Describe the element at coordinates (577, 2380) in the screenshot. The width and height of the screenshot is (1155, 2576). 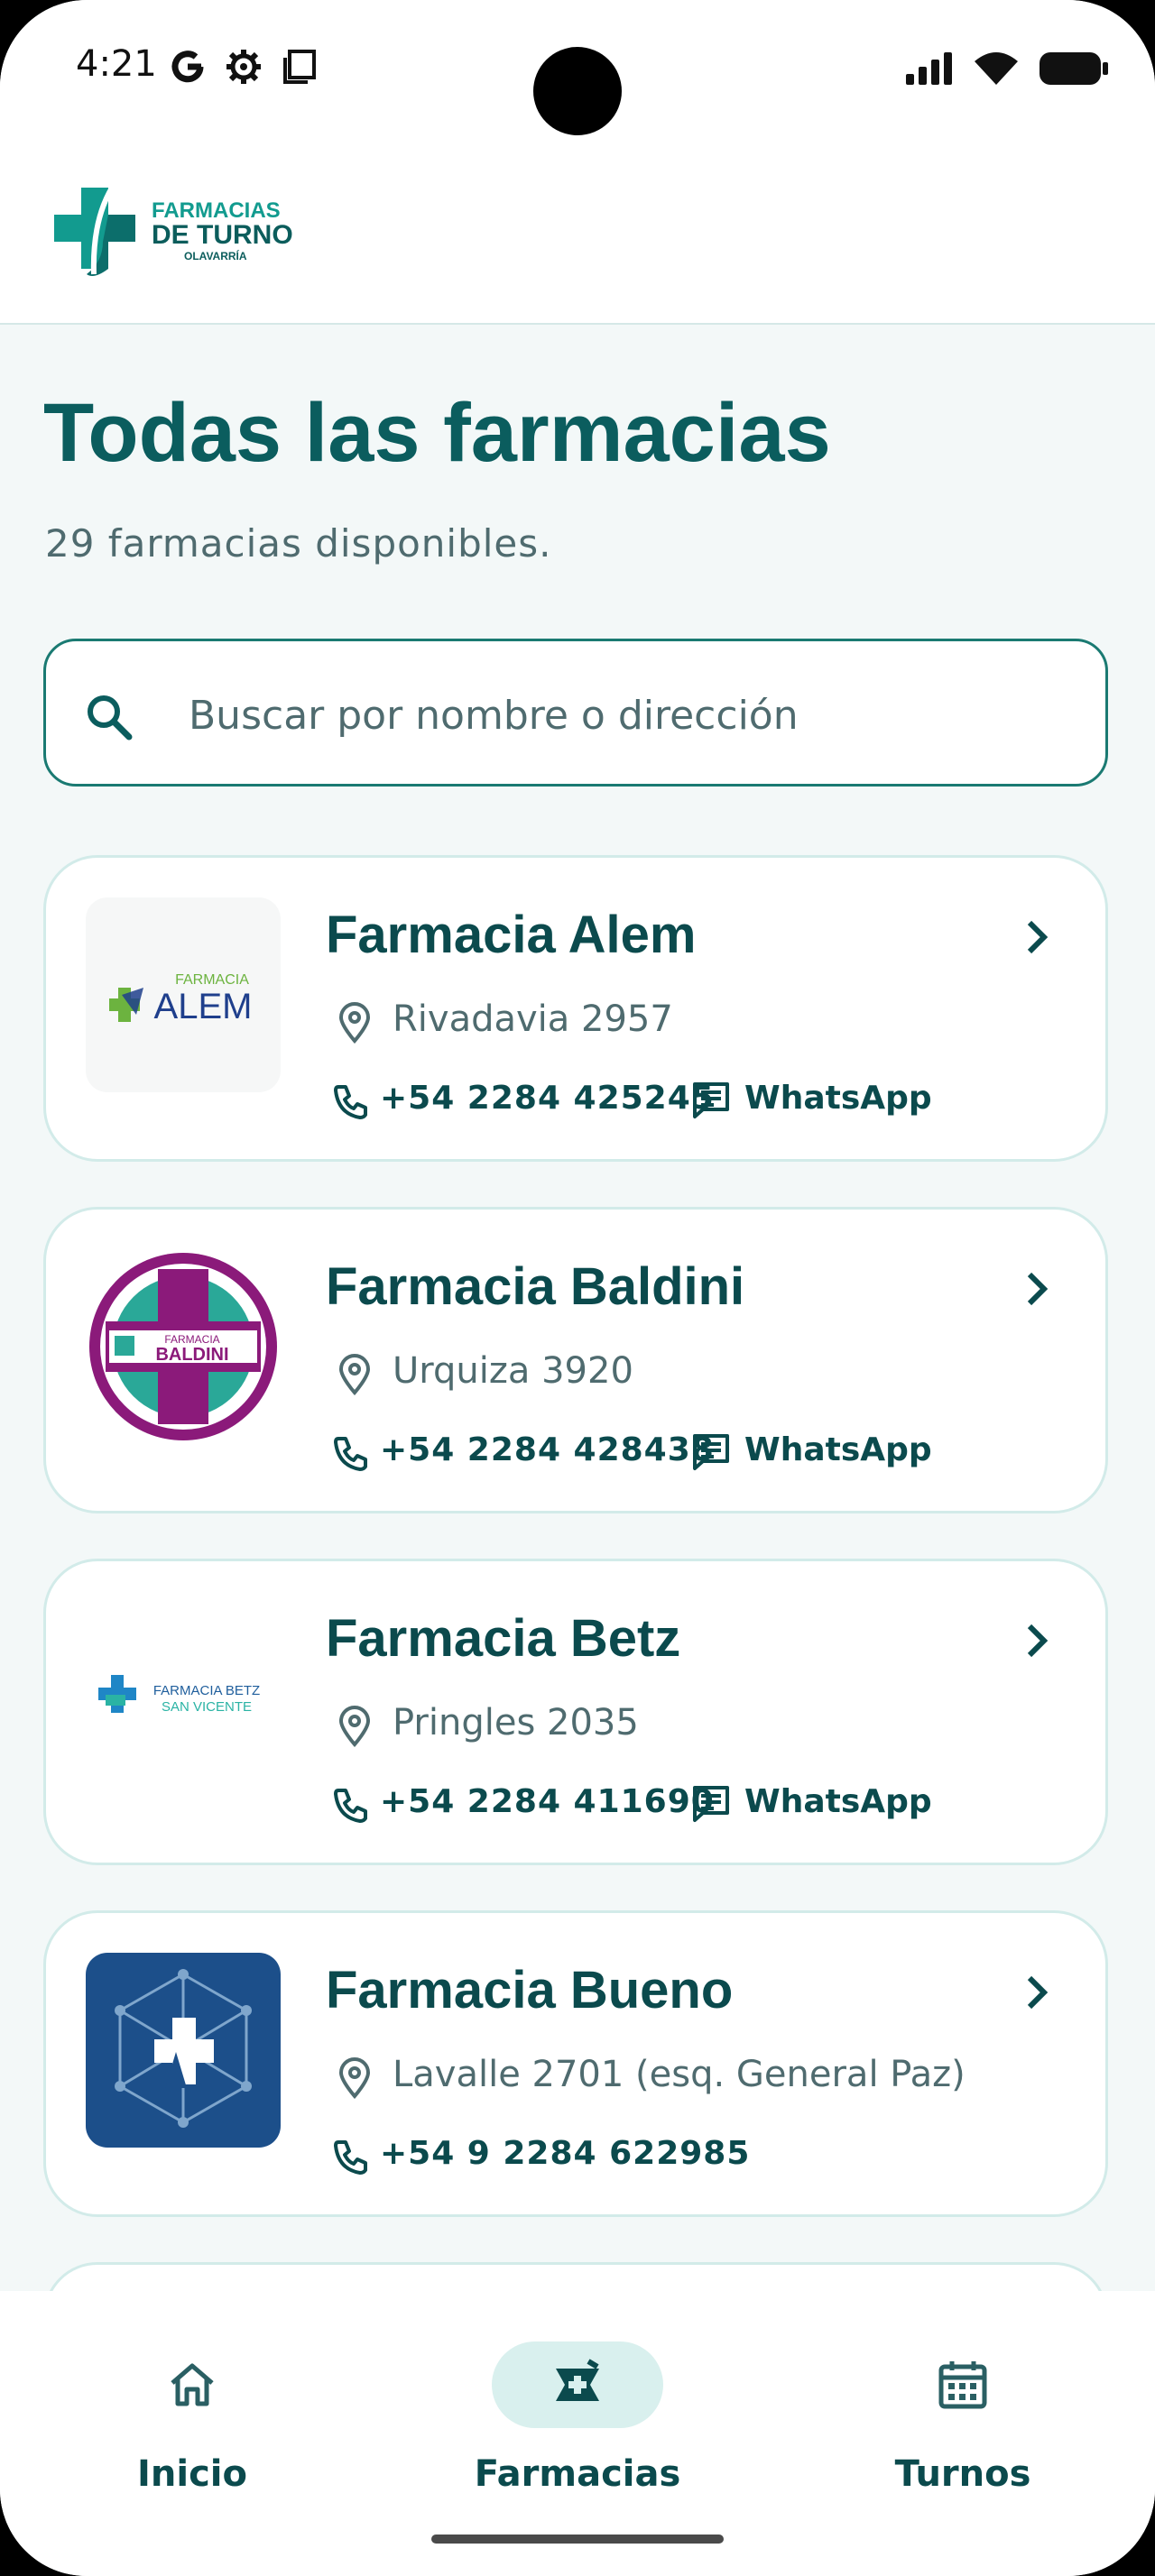
I see `pharmacy-icon` at that location.